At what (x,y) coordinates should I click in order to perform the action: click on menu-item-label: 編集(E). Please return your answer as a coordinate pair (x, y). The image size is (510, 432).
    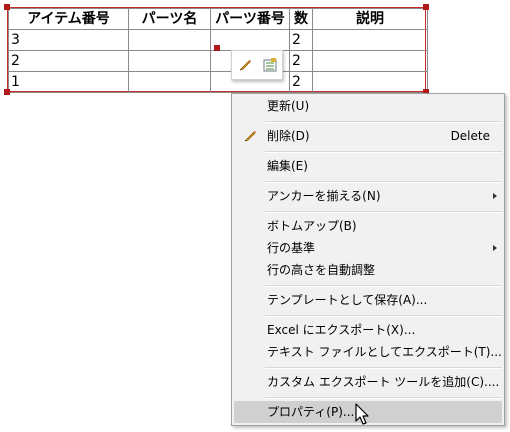
    Looking at the image, I should click on (287, 166).